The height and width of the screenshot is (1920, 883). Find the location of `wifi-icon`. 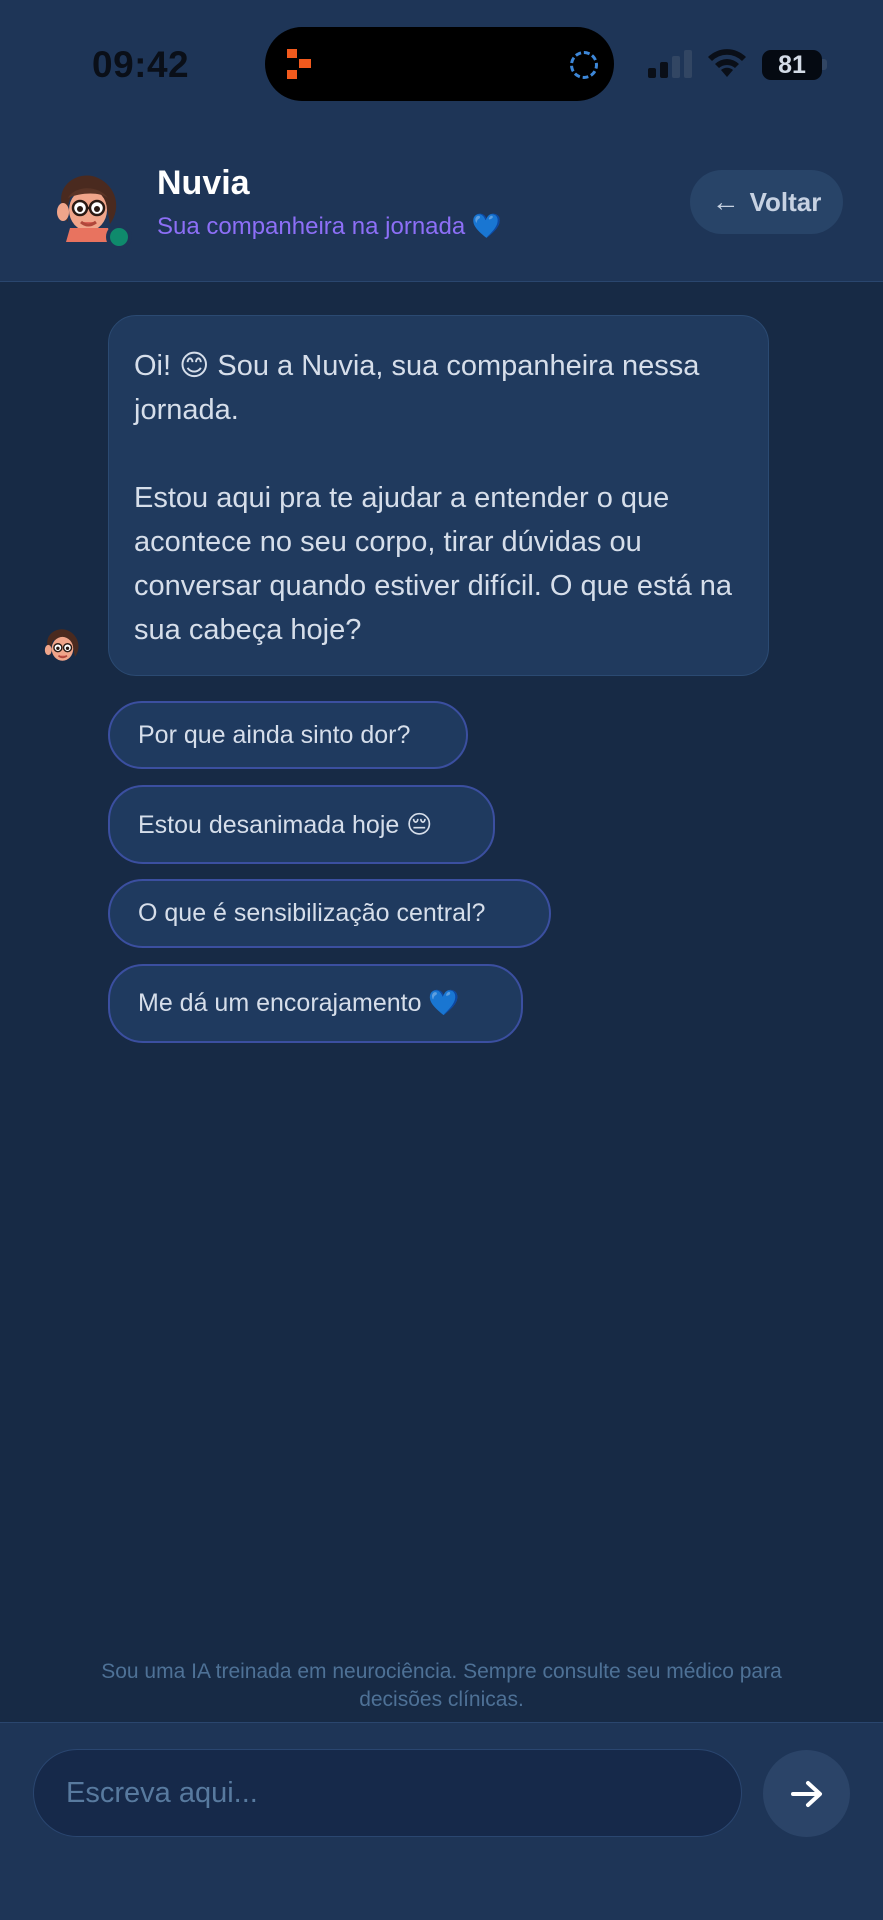

wifi-icon is located at coordinates (727, 63).